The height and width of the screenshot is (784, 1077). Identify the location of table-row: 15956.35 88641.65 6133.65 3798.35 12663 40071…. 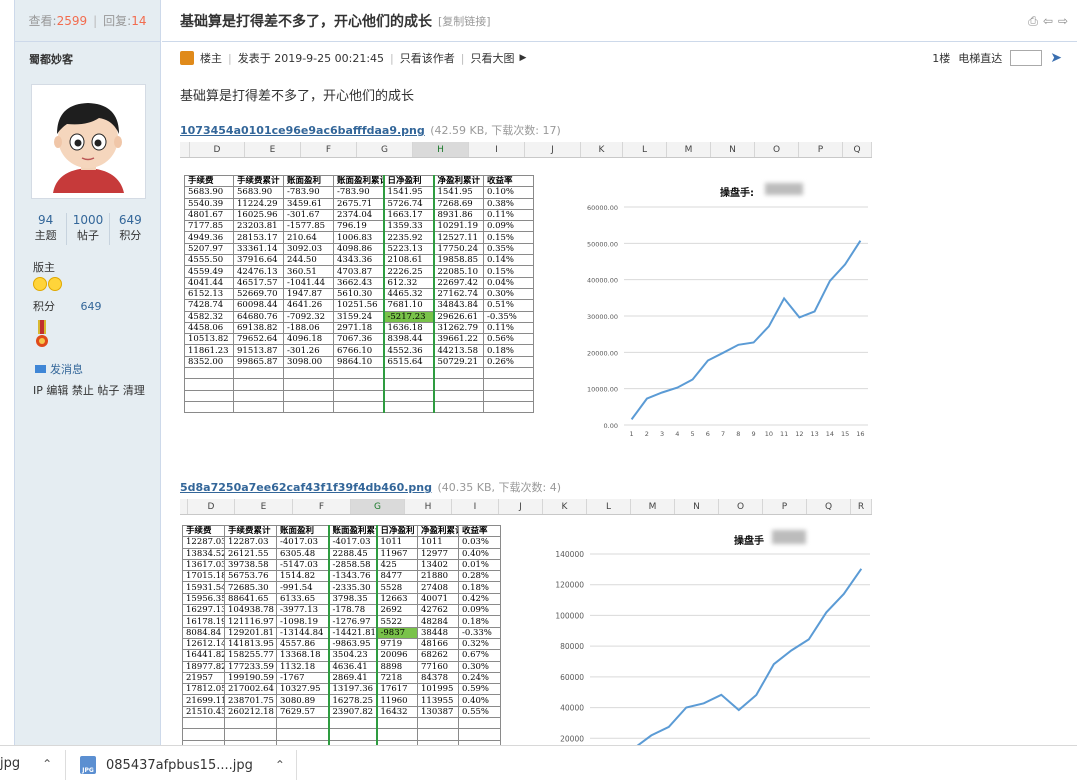
(341, 599).